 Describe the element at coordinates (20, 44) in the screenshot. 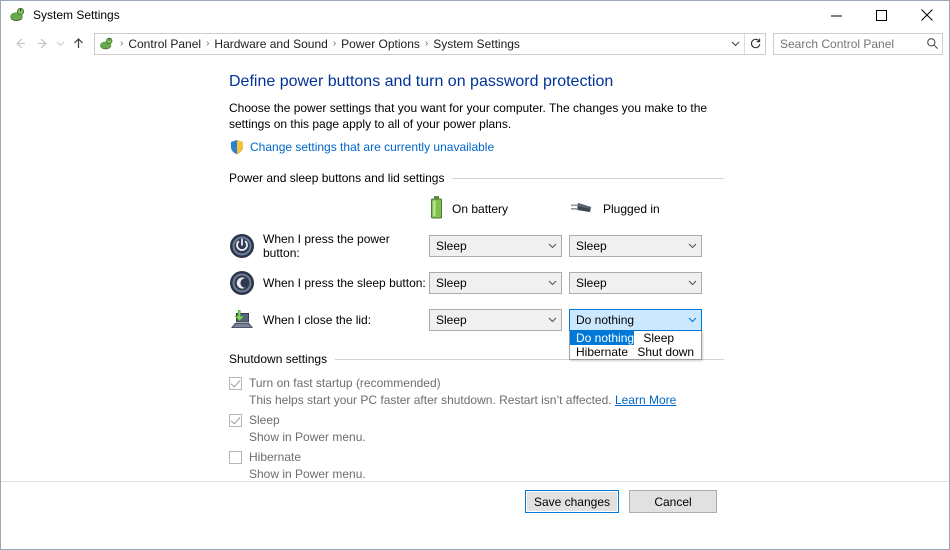

I see `back-arrow-icon` at that location.